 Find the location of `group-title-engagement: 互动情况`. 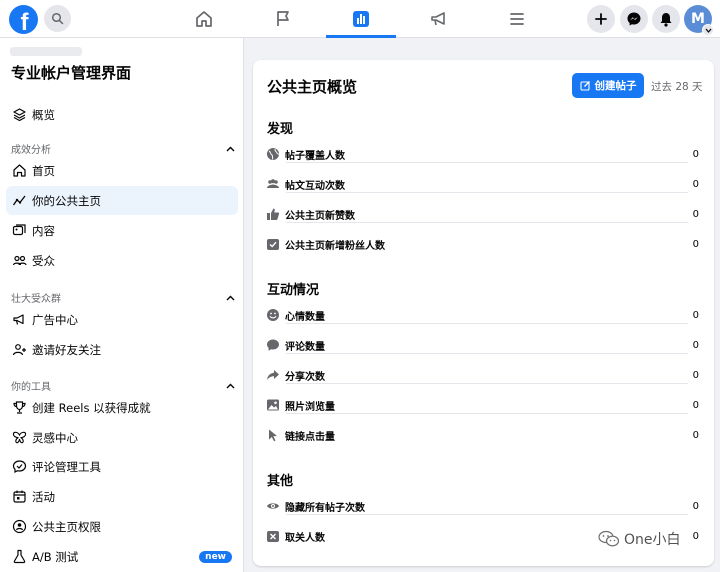

group-title-engagement: 互动情况 is located at coordinates (293, 290).